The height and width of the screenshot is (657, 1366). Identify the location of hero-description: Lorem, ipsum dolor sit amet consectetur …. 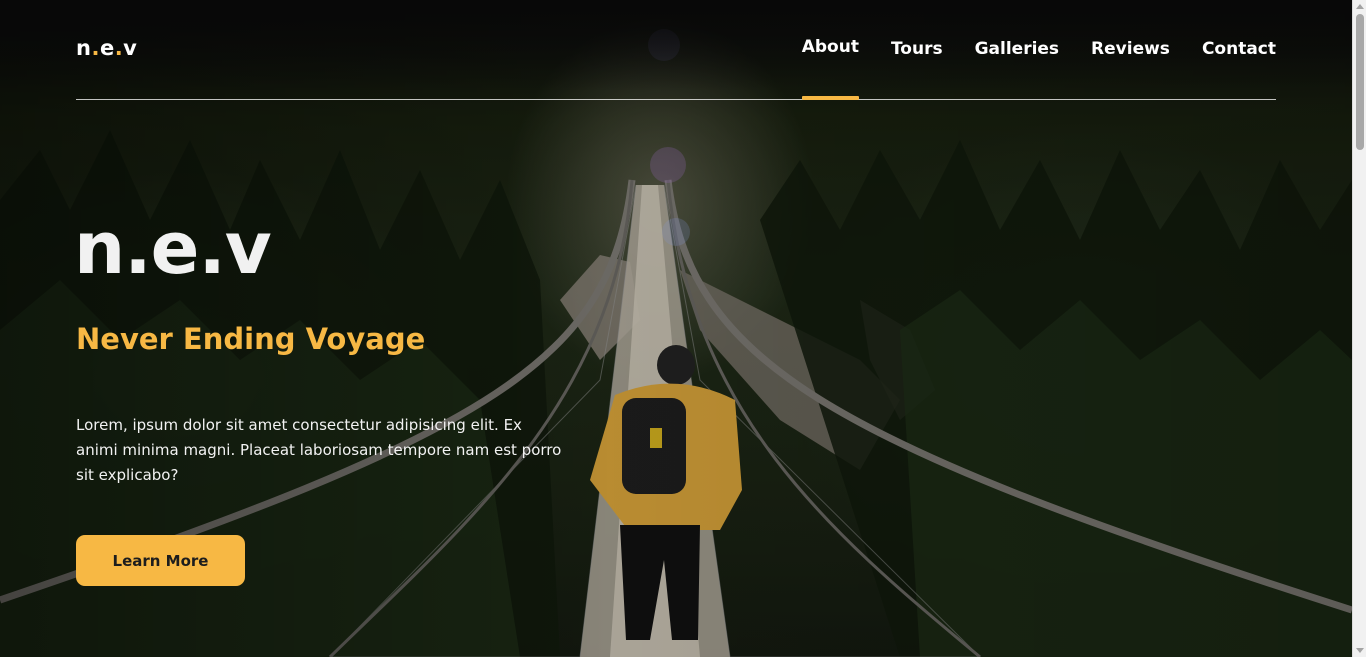
(319, 450).